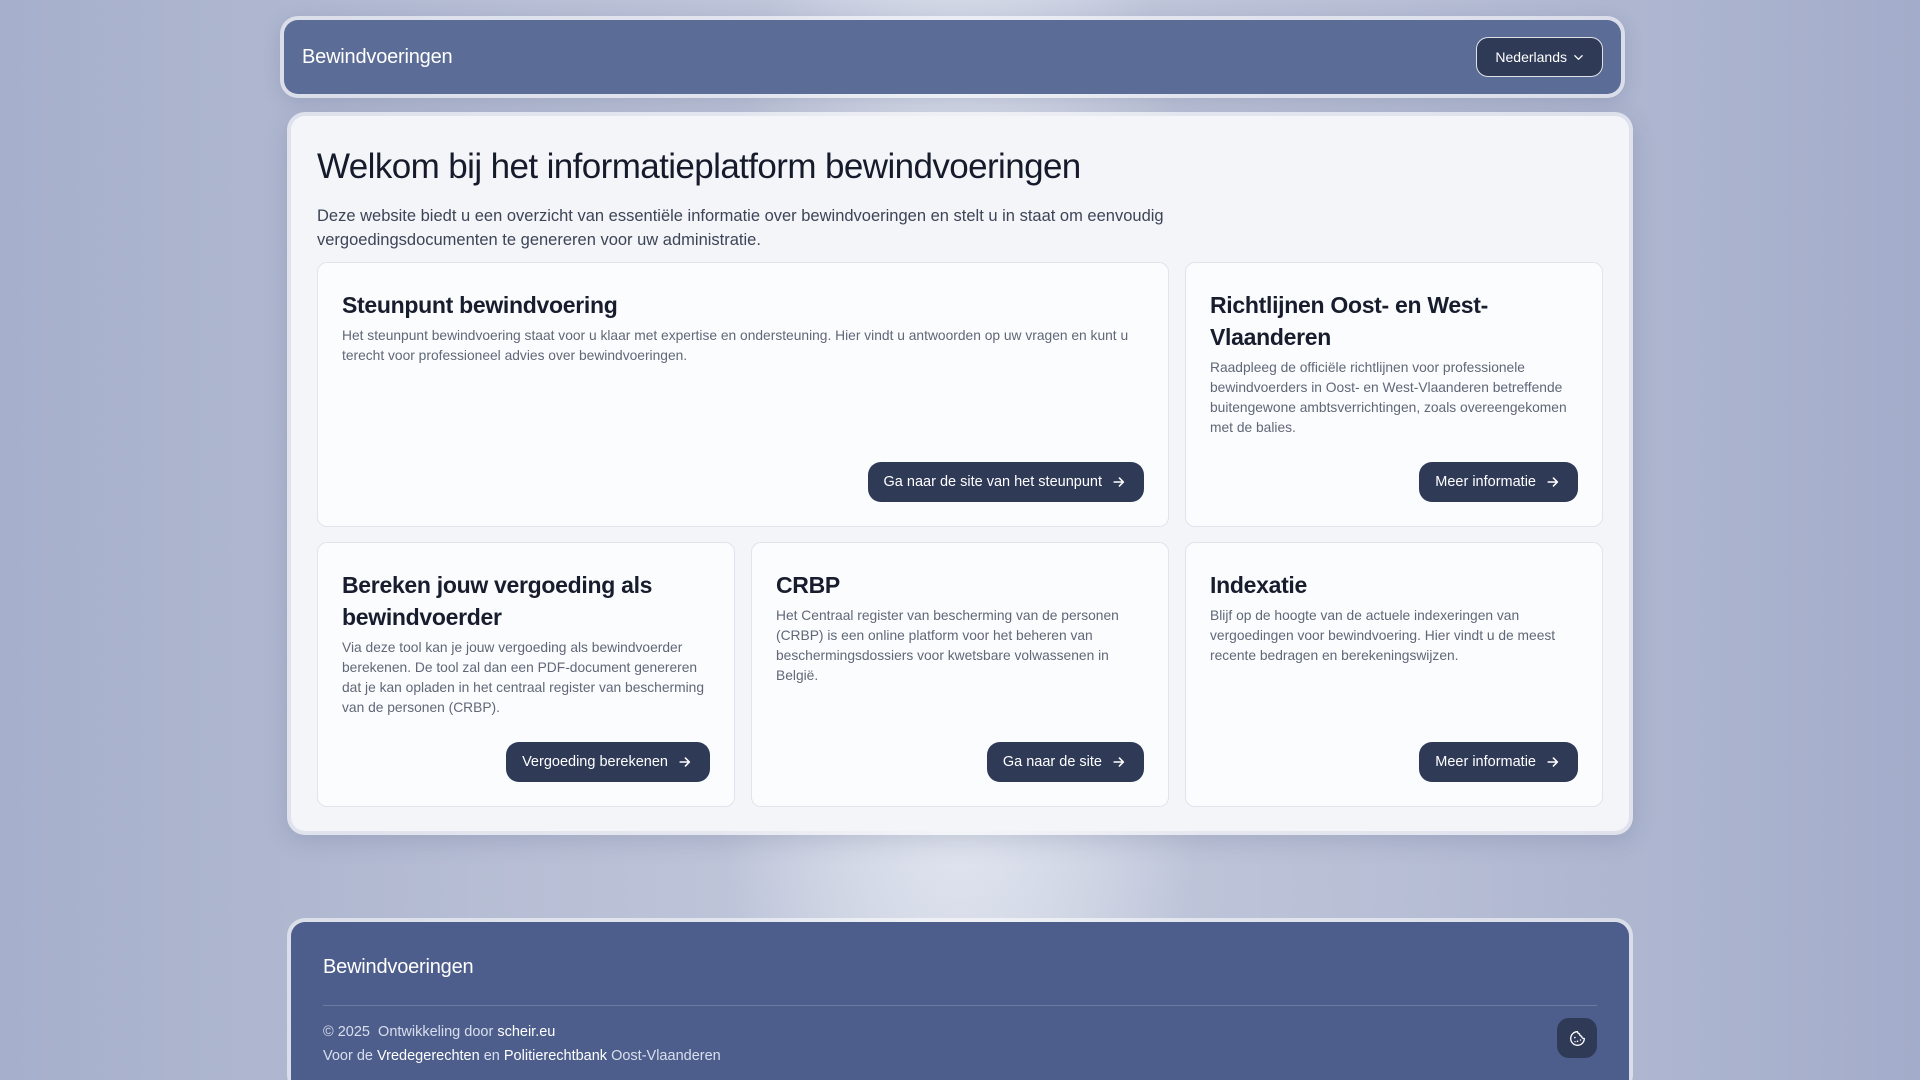  I want to click on language-select-label: Nederlands, so click(1531, 57).